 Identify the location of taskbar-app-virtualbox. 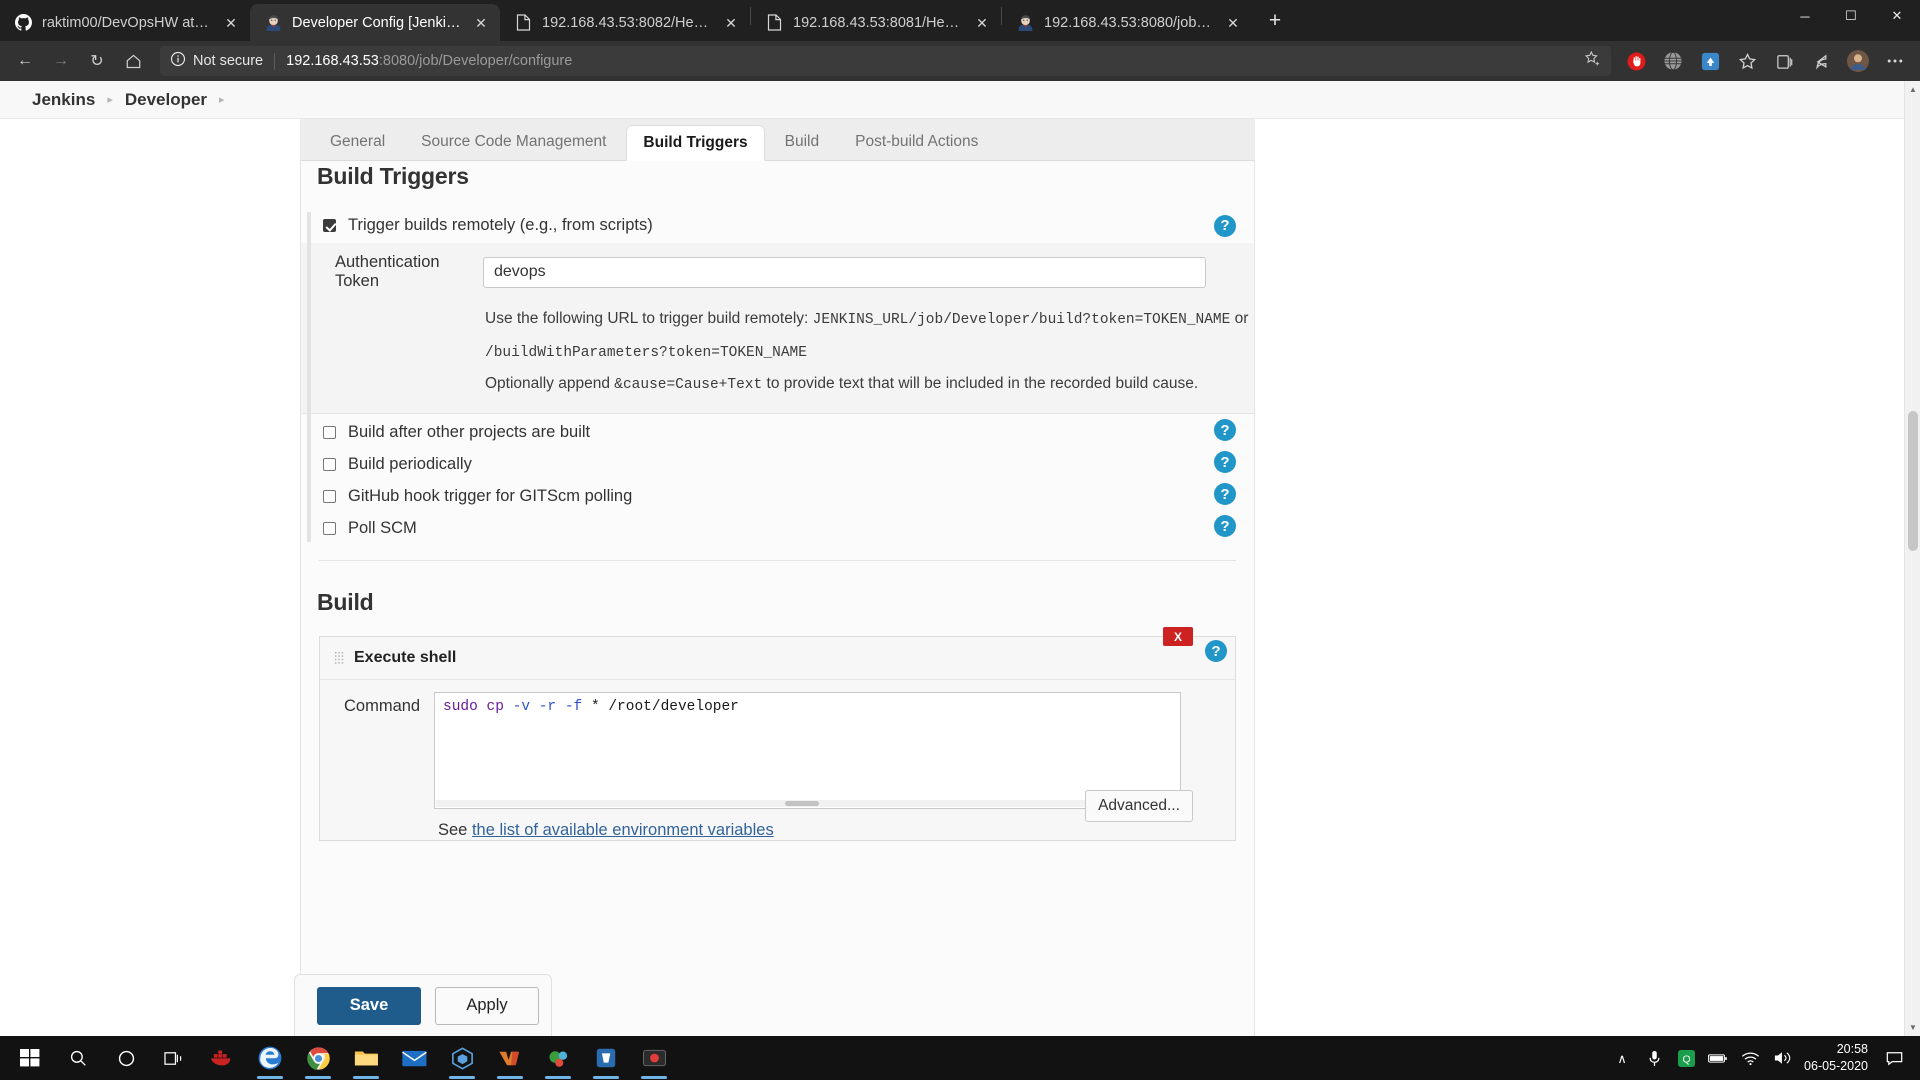
(462, 1058).